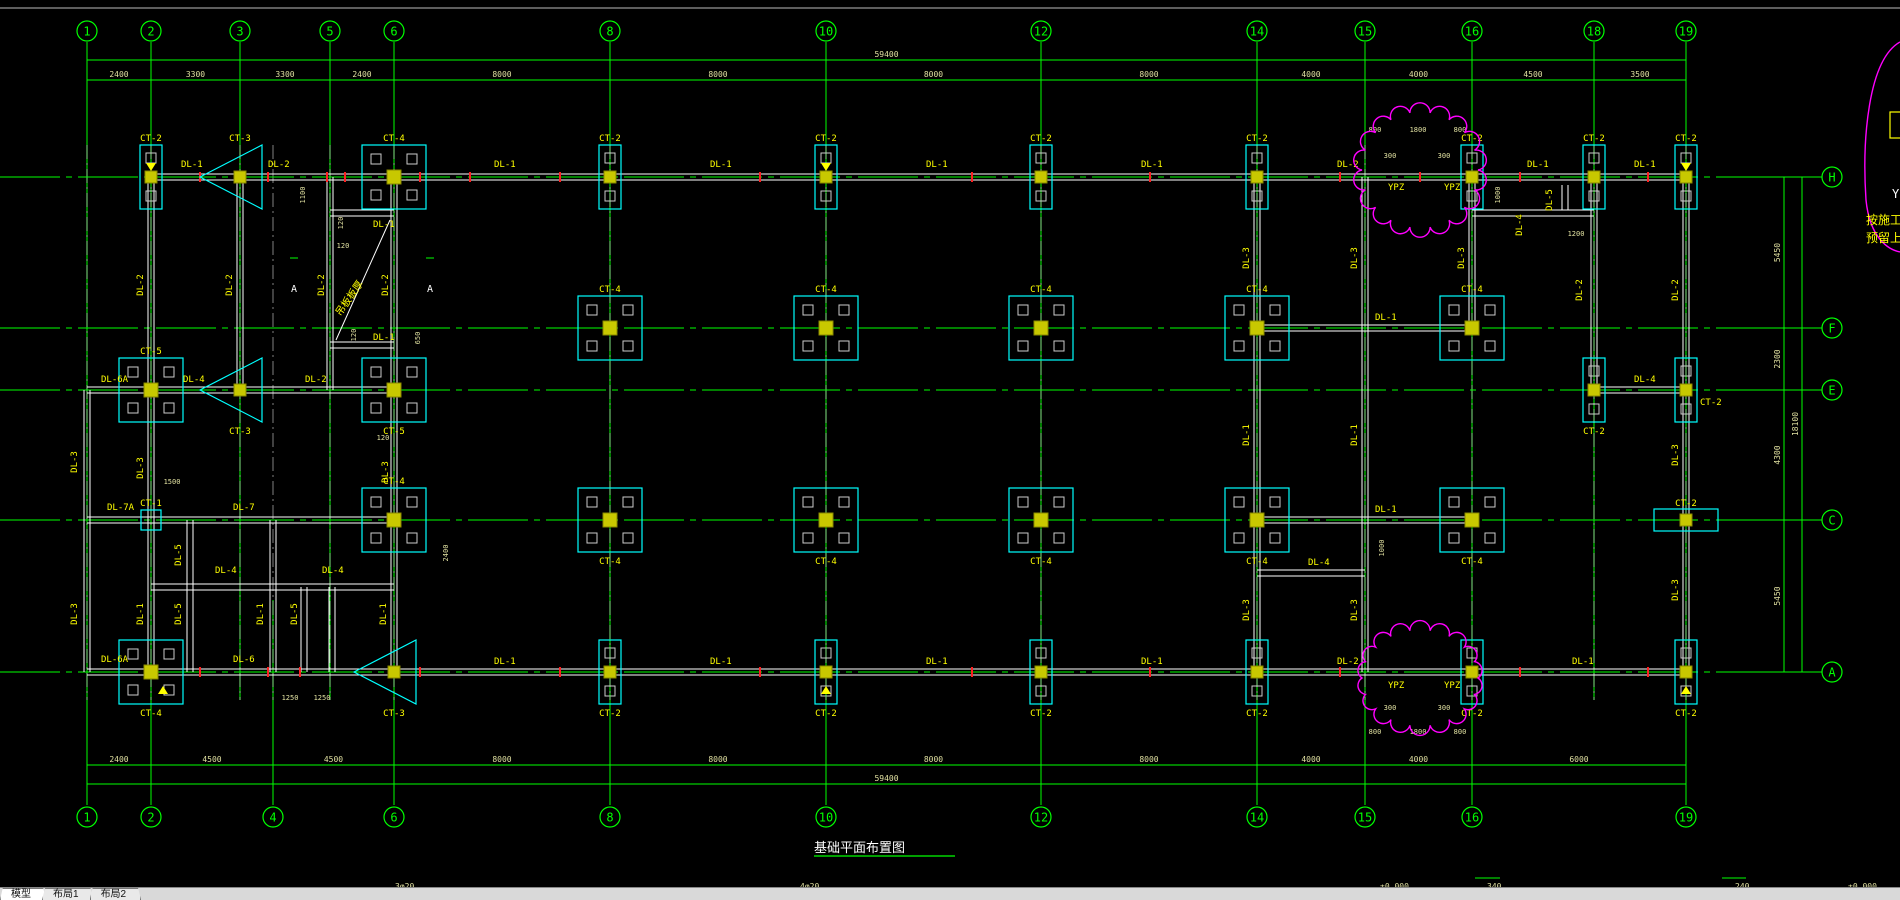  Describe the element at coordinates (383, 438) in the screenshot. I see `small-dimension: 120` at that location.